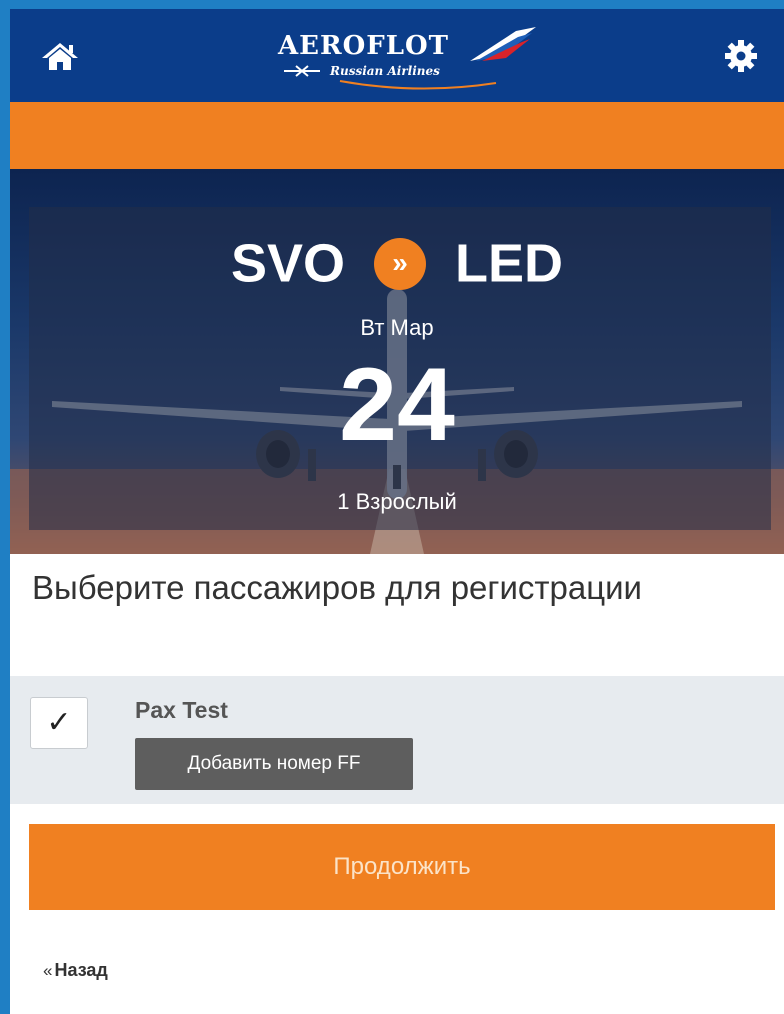 This screenshot has width=784, height=1014. I want to click on route-arrow-icon: », so click(400, 263).